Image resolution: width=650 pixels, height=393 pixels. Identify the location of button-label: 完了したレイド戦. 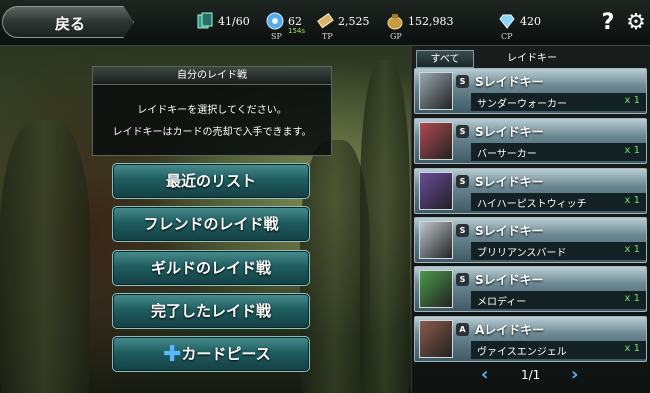
(210, 311).